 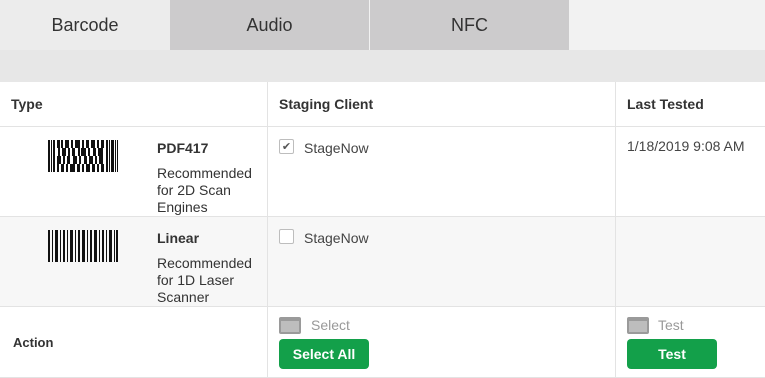 I want to click on last-tested-date: 1/18/2019 9:08 AM, so click(x=686, y=146).